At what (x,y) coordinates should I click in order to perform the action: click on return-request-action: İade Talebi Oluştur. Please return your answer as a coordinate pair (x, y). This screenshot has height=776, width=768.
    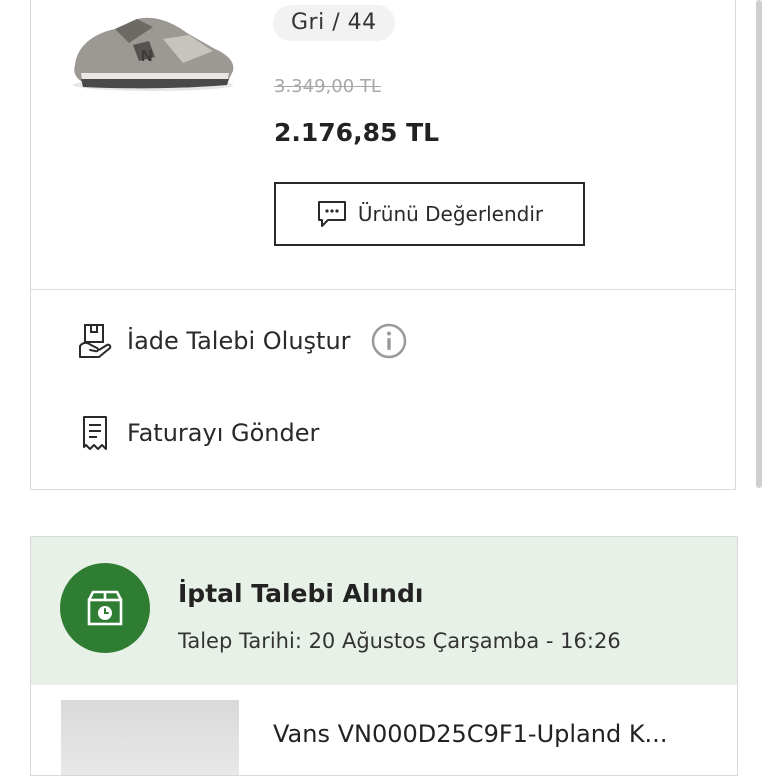
    Looking at the image, I should click on (242, 341).